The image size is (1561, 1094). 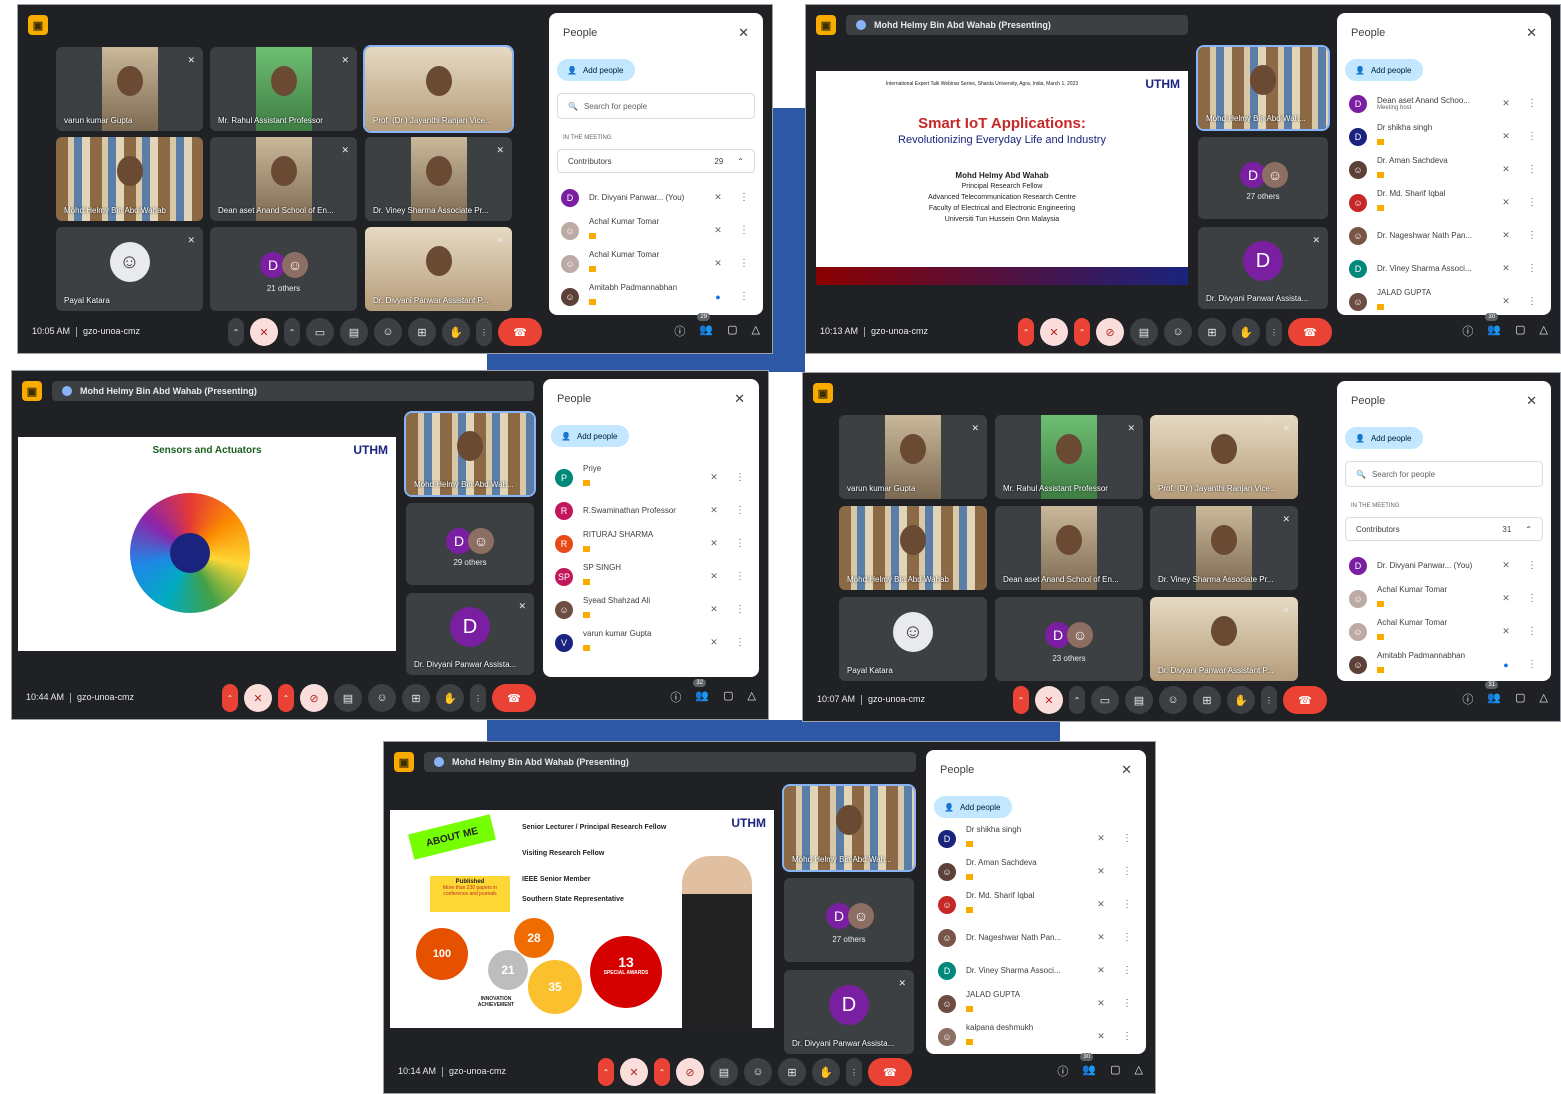 What do you see at coordinates (1444, 268) in the screenshot?
I see `list-item: D Dr. Viney Sharma Associ... ✕ ⋮` at bounding box center [1444, 268].